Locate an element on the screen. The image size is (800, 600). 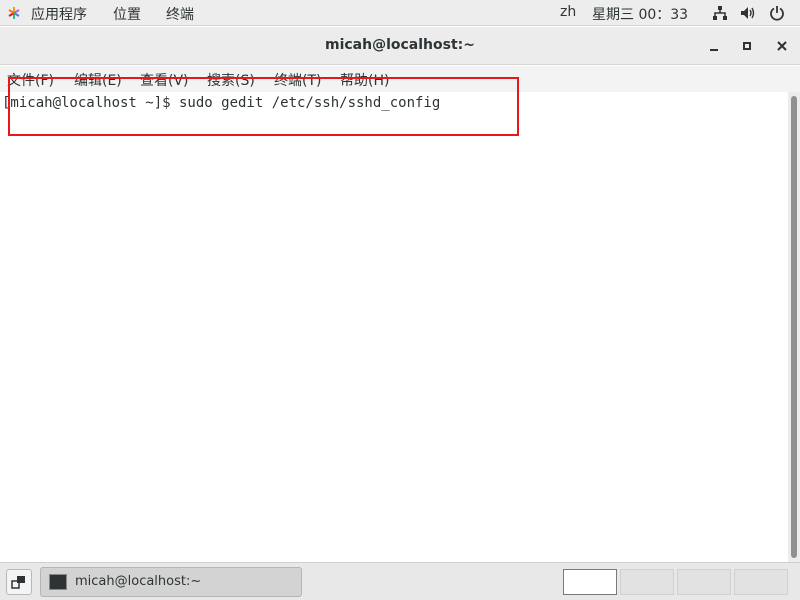
terminal-app-menu: 终端 is located at coordinates (180, 14).